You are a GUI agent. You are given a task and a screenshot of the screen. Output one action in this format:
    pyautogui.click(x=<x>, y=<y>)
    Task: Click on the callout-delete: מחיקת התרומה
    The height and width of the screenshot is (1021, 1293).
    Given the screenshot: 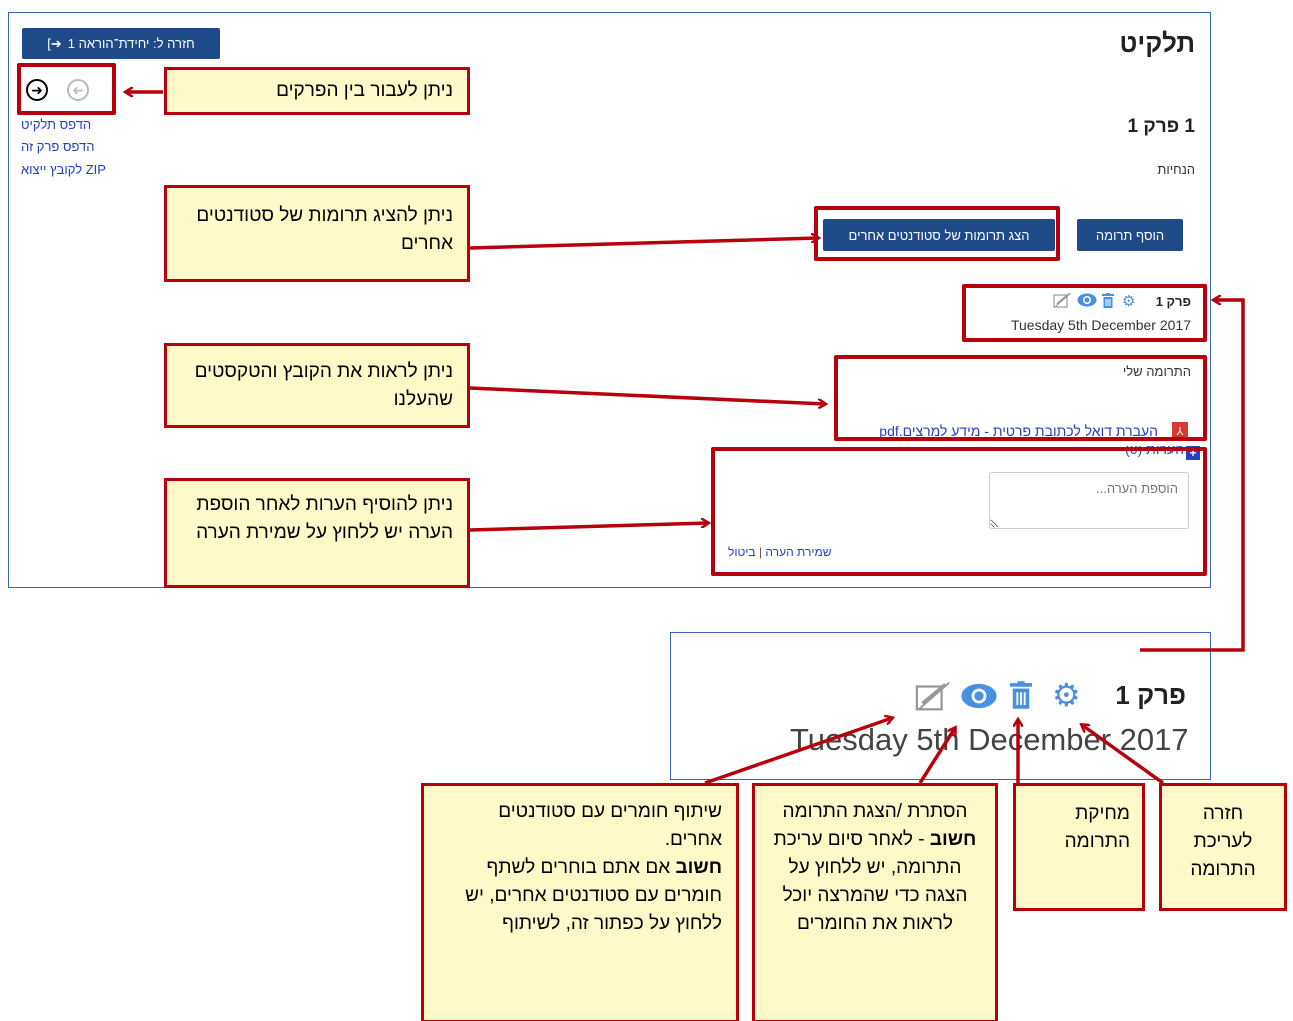 What is the action you would take?
    pyautogui.click(x=1079, y=847)
    